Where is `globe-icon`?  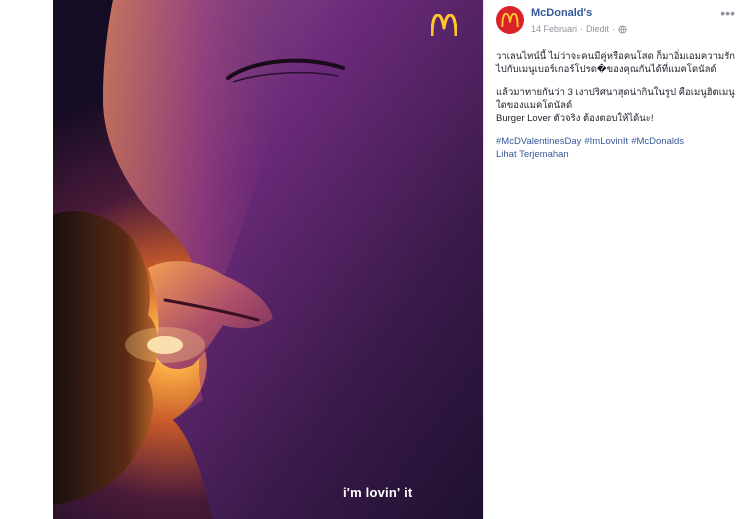 globe-icon is located at coordinates (622, 29).